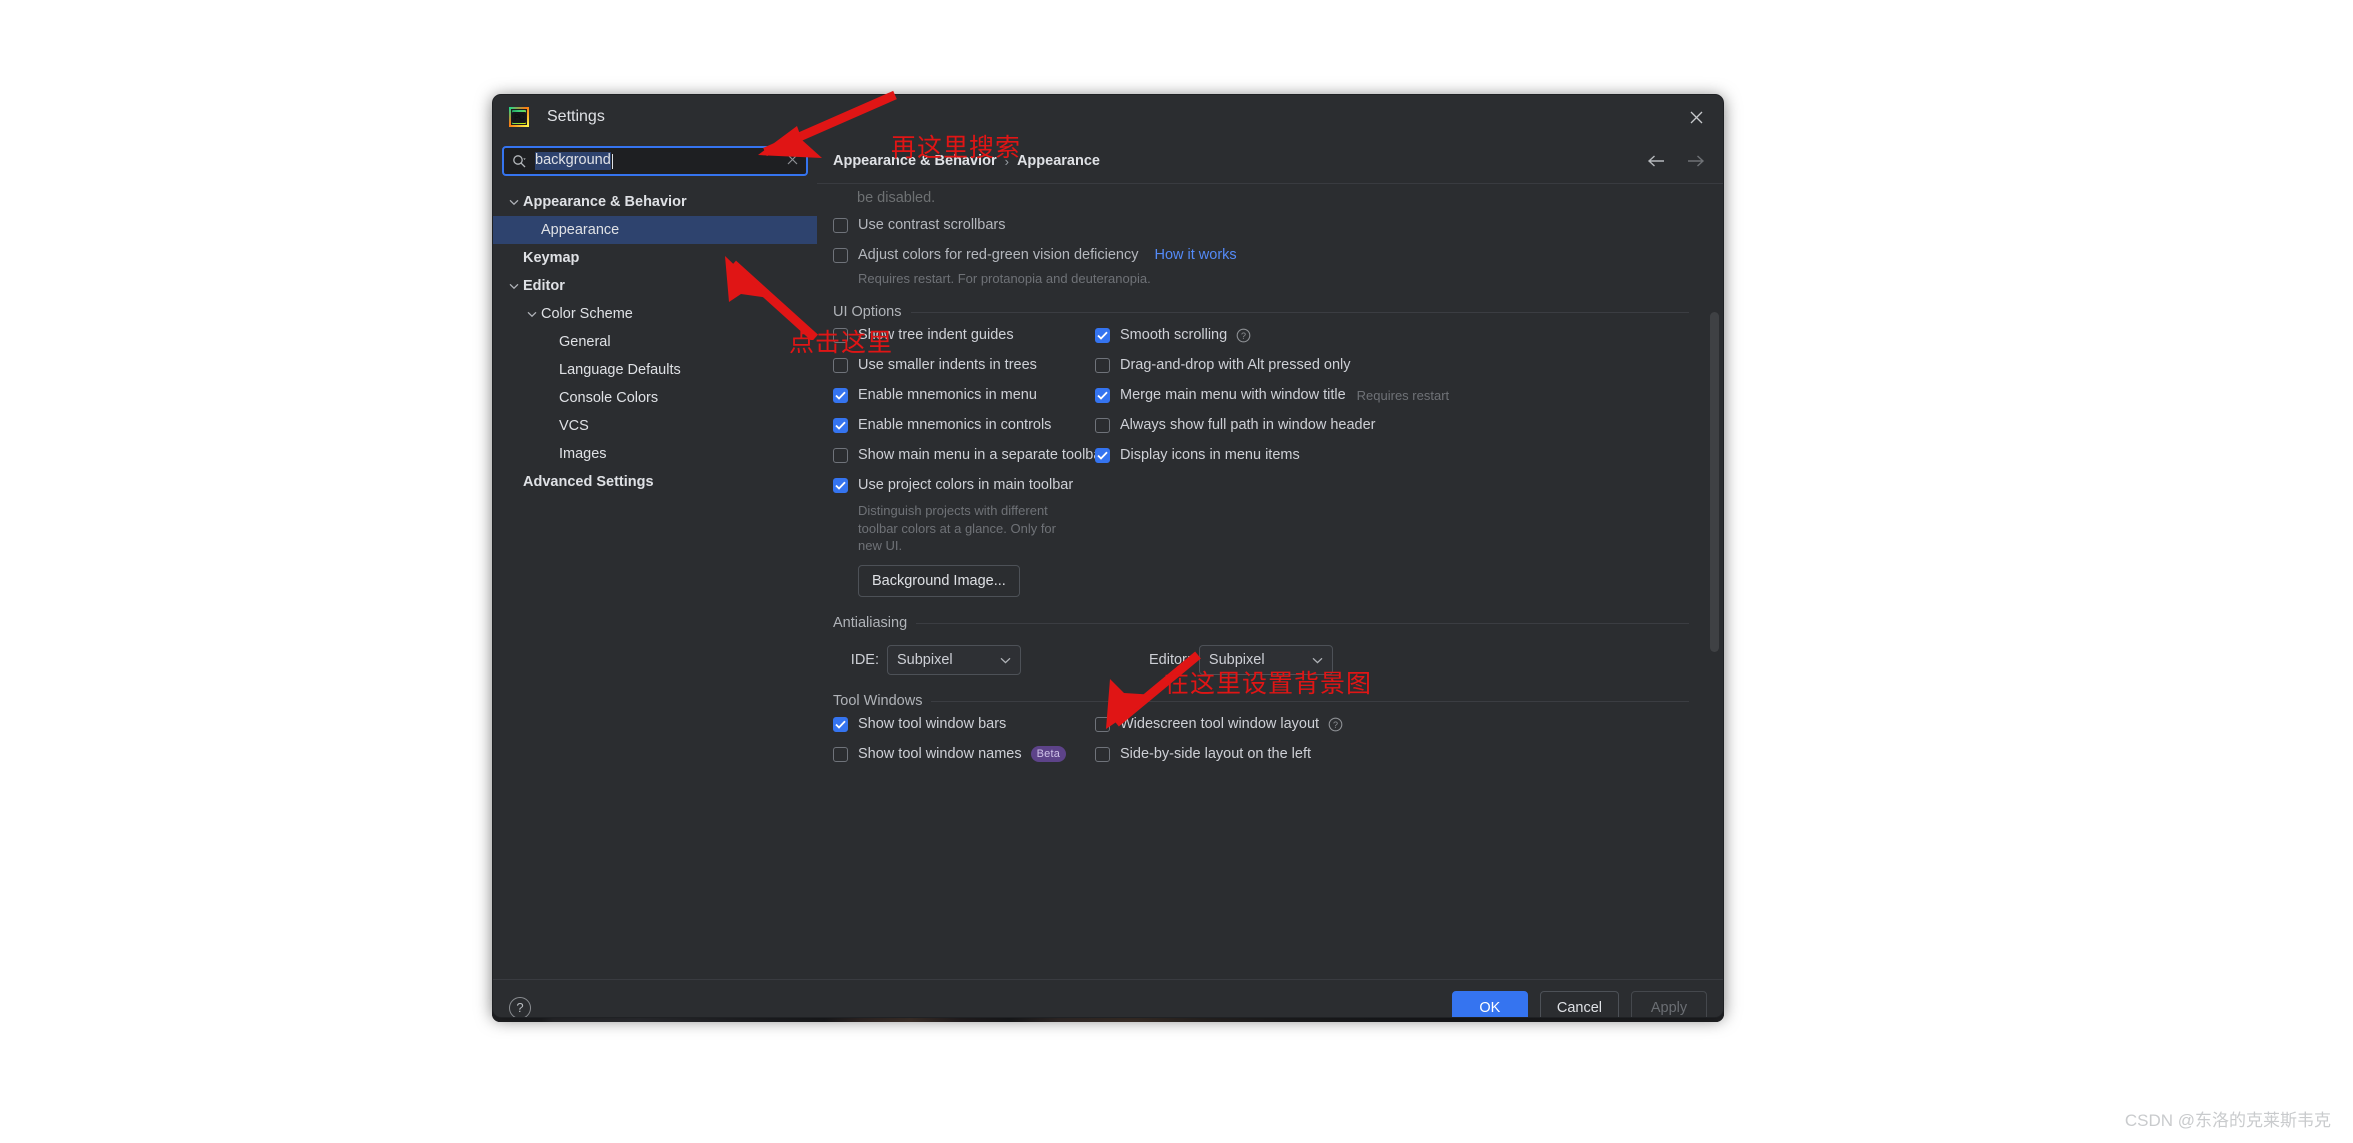  I want to click on sidebar-item-appearance: Appearance, so click(655, 230).